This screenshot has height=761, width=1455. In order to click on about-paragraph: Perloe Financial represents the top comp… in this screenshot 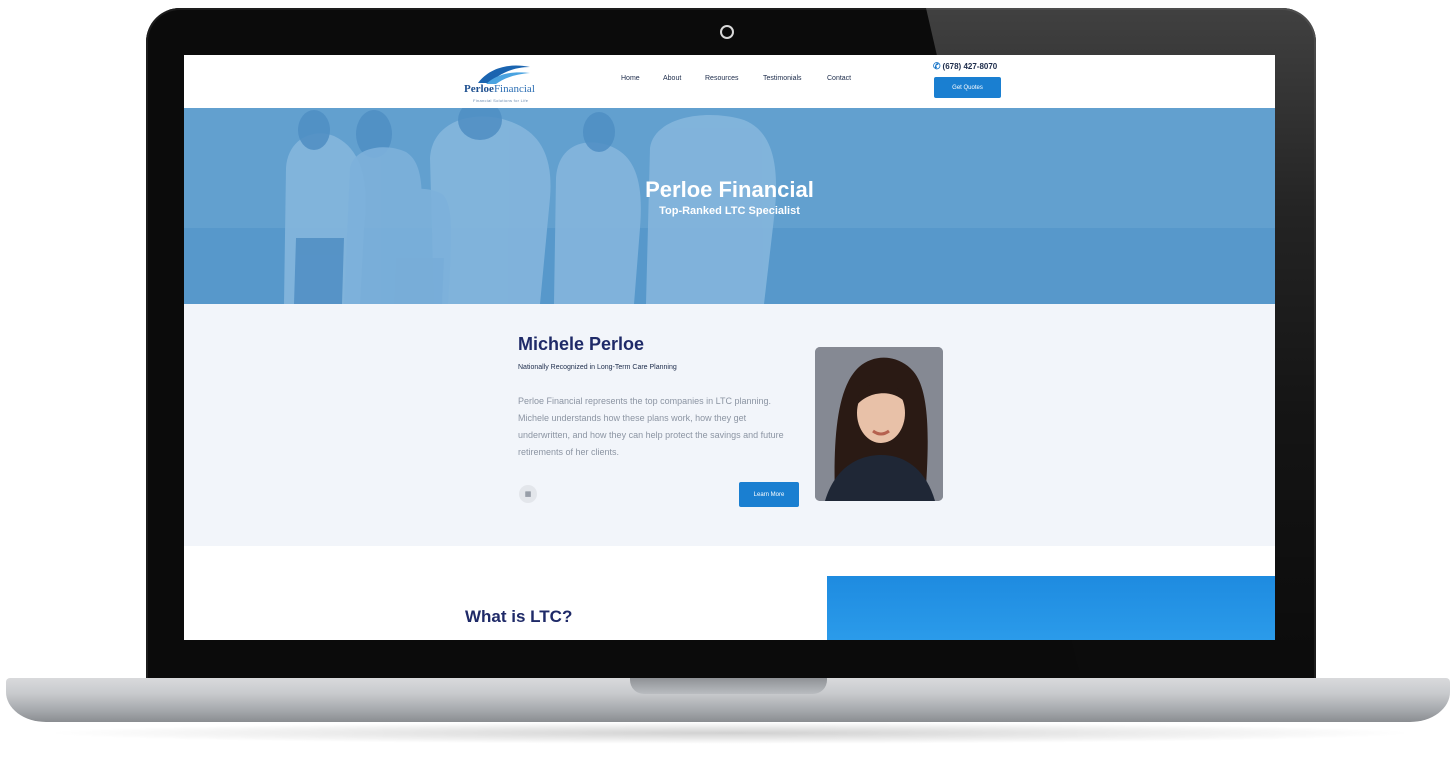, I will do `click(651, 426)`.